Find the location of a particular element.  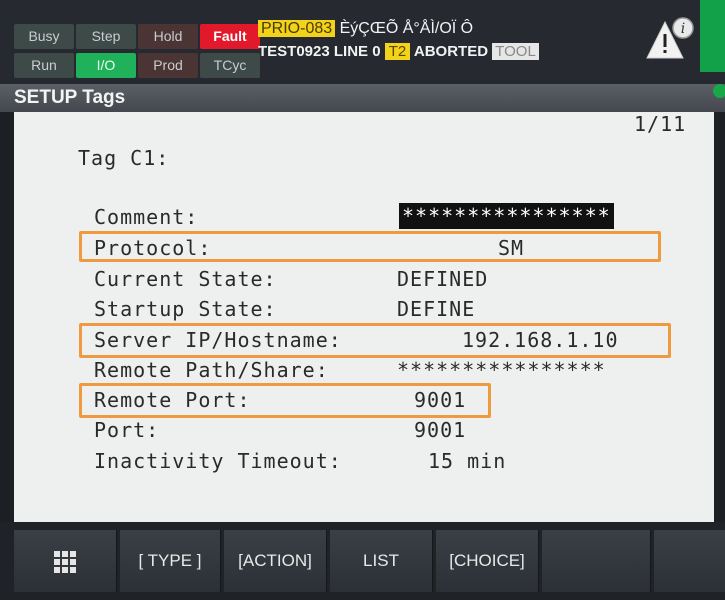

startup-state-value: DEFINE is located at coordinates (436, 309).